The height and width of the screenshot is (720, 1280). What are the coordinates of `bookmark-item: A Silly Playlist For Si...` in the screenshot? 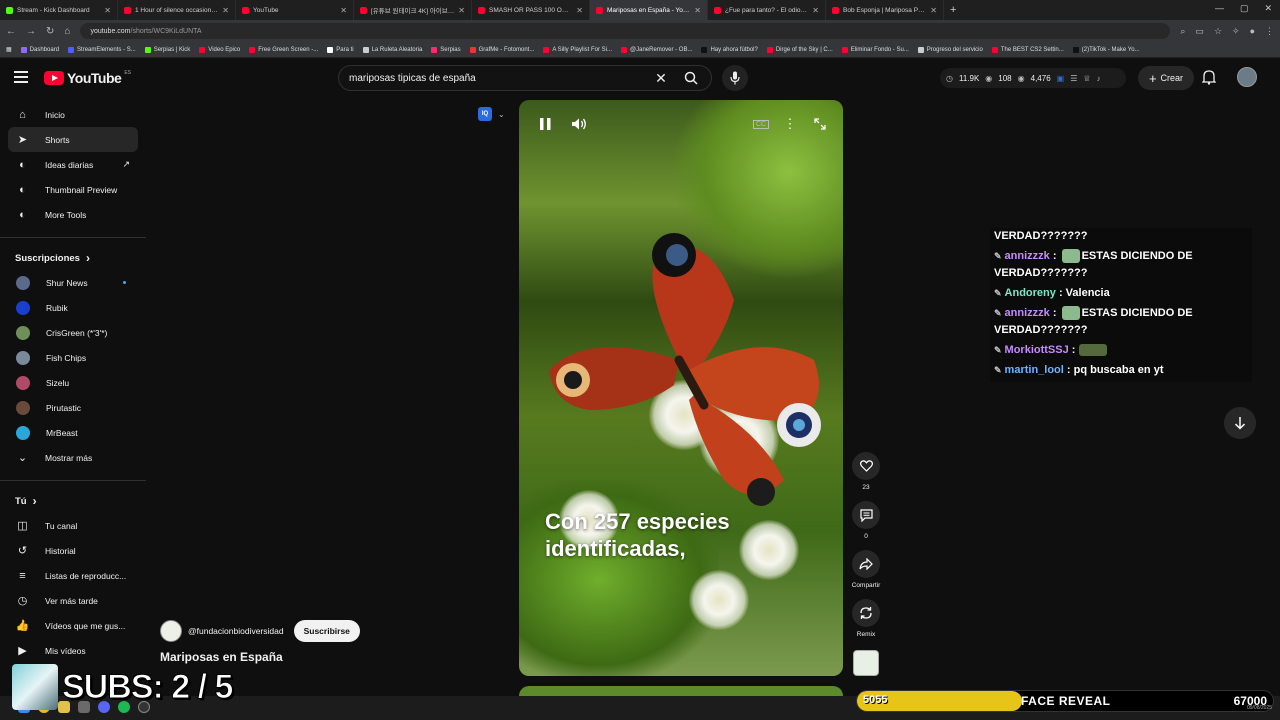 It's located at (577, 49).